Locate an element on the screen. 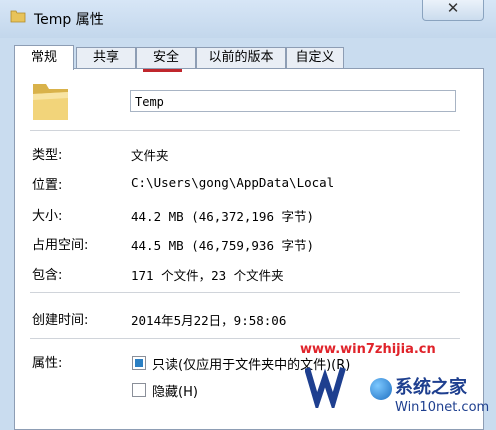  folder-name-input: Temp is located at coordinates (293, 101).